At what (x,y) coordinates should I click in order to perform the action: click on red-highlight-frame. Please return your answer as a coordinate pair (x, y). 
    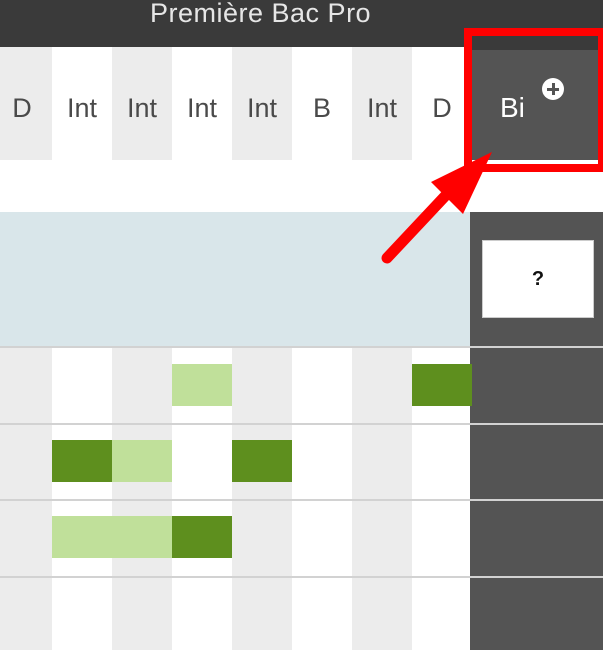
    Looking at the image, I should click on (533, 100).